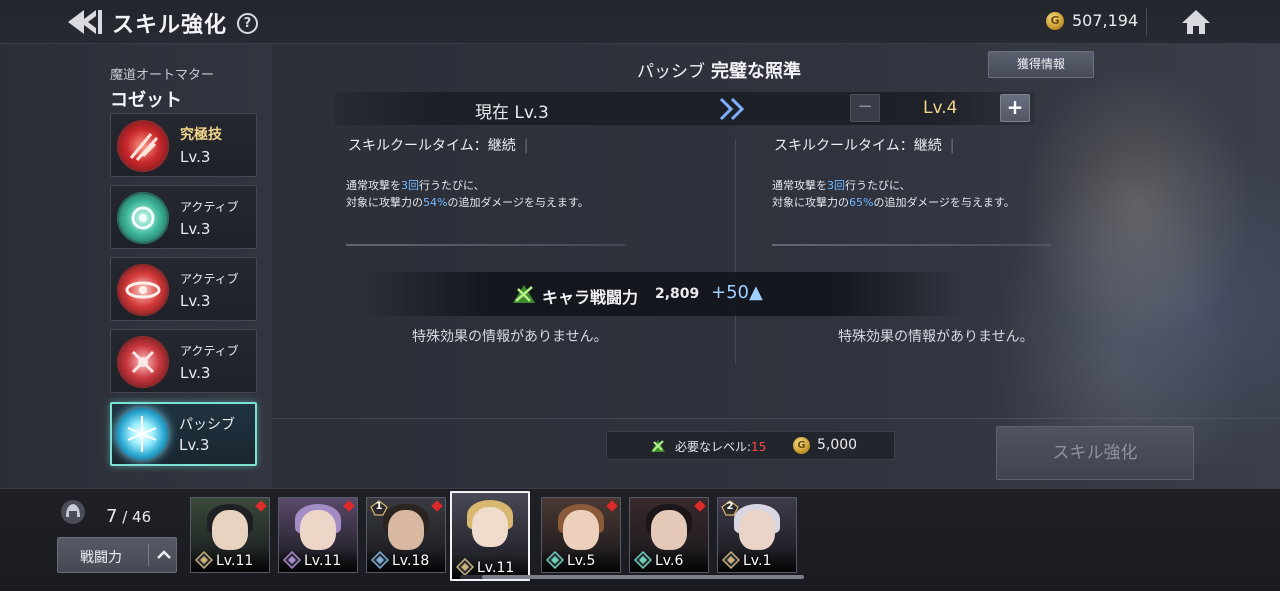 This screenshot has width=1280, height=591. Describe the element at coordinates (183, 361) in the screenshot. I see `skill-item-active-3: アクティブ Lv.3` at that location.